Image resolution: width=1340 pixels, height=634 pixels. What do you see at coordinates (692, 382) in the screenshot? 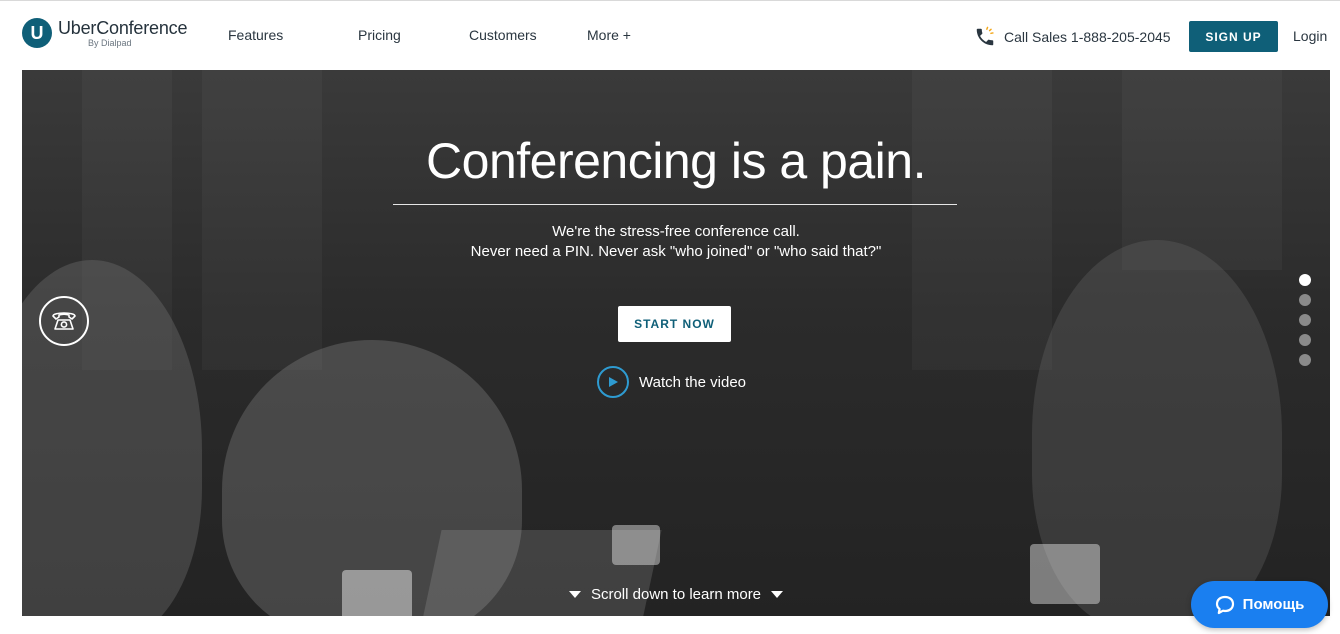
I see `watch-video-label: Watch the video` at bounding box center [692, 382].